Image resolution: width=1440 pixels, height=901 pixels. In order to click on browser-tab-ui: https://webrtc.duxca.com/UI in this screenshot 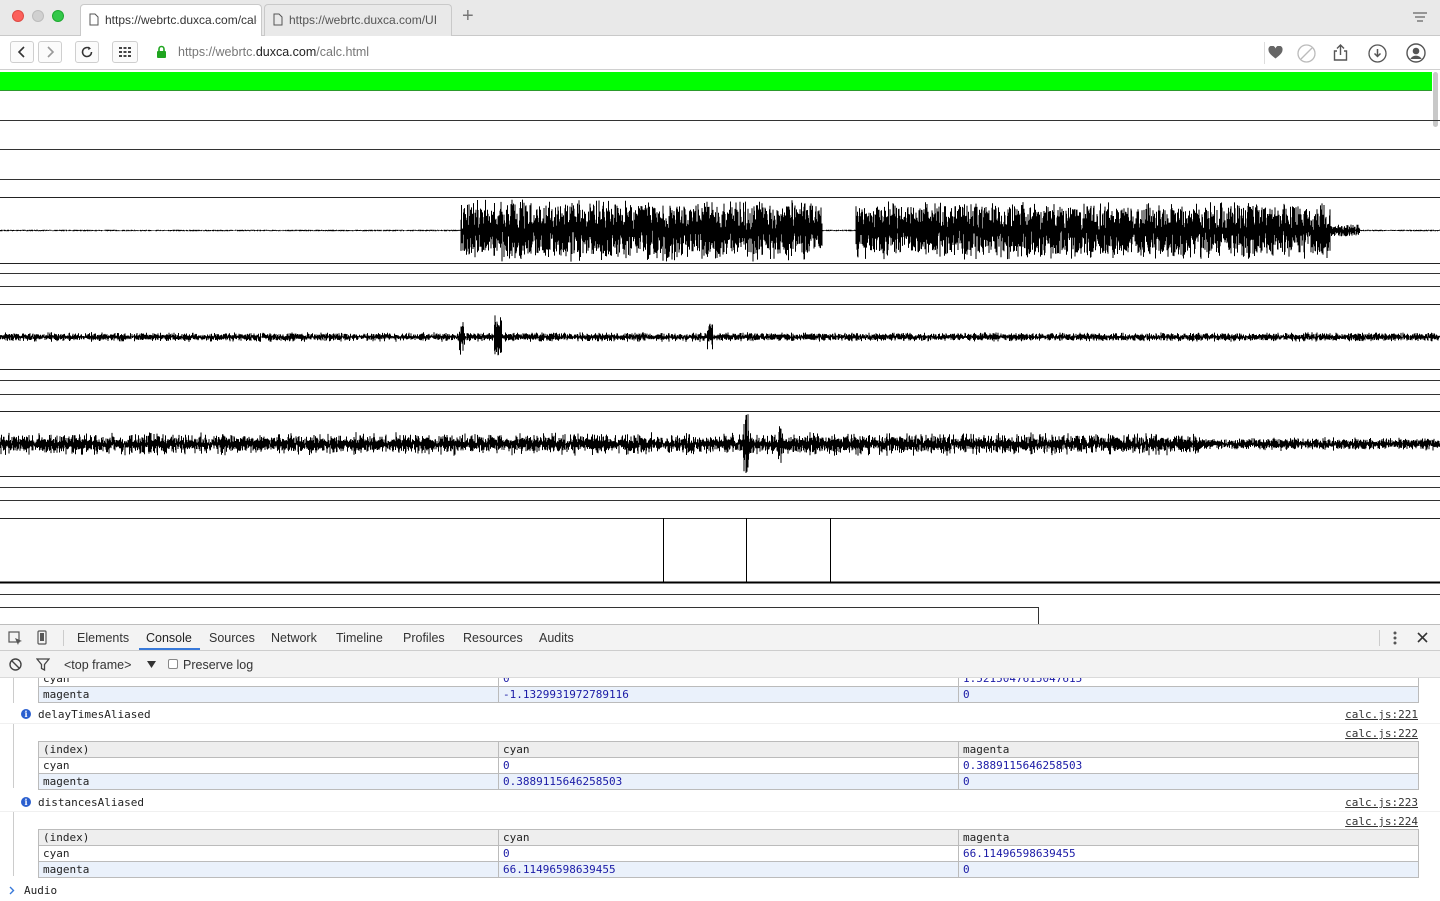, I will do `click(358, 20)`.